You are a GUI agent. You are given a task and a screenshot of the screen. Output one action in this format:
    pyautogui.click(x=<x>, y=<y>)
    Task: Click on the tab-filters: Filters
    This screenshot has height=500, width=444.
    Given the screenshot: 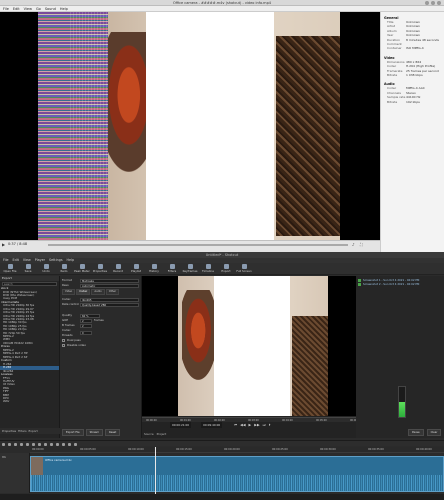 What is the action you would take?
    pyautogui.click(x=22, y=431)
    